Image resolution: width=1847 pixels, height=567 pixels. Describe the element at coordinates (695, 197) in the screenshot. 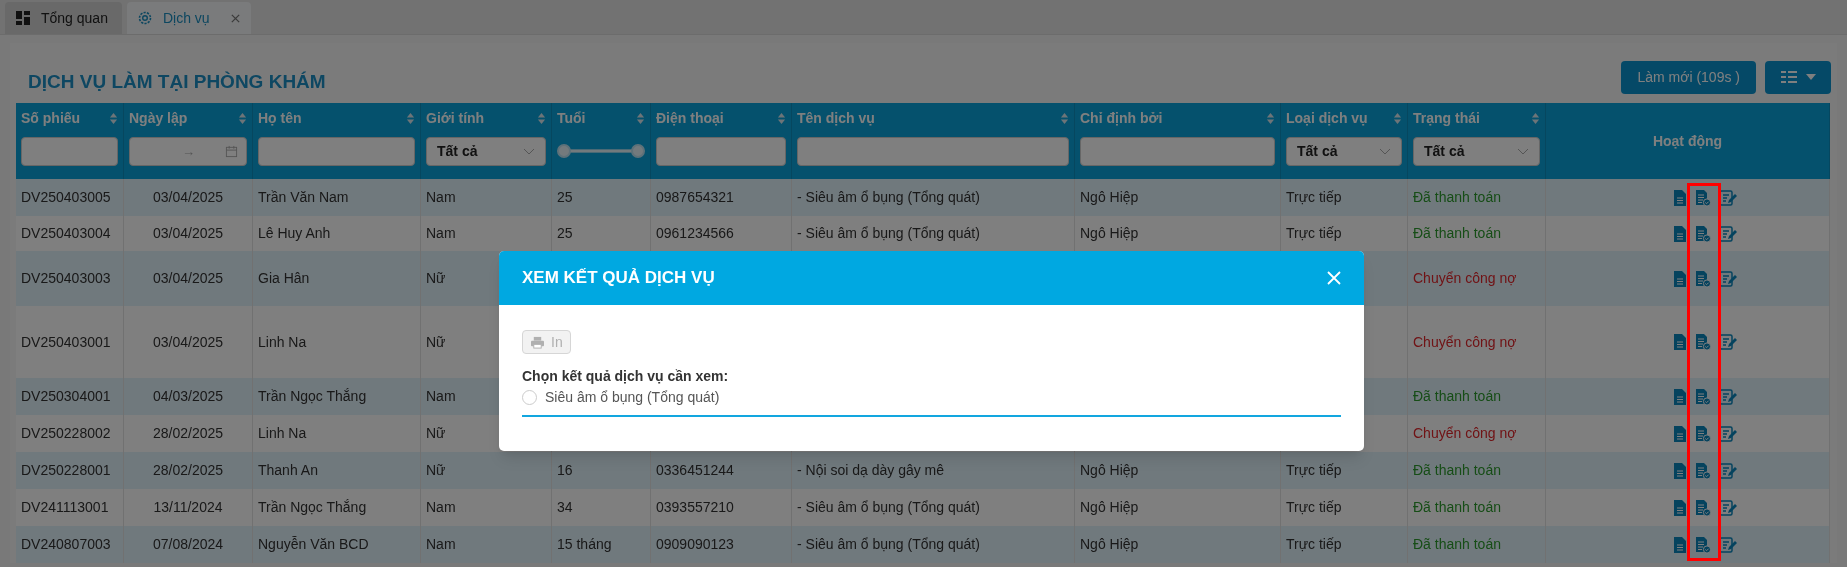

I see `table-cell-text: 0987654321` at that location.